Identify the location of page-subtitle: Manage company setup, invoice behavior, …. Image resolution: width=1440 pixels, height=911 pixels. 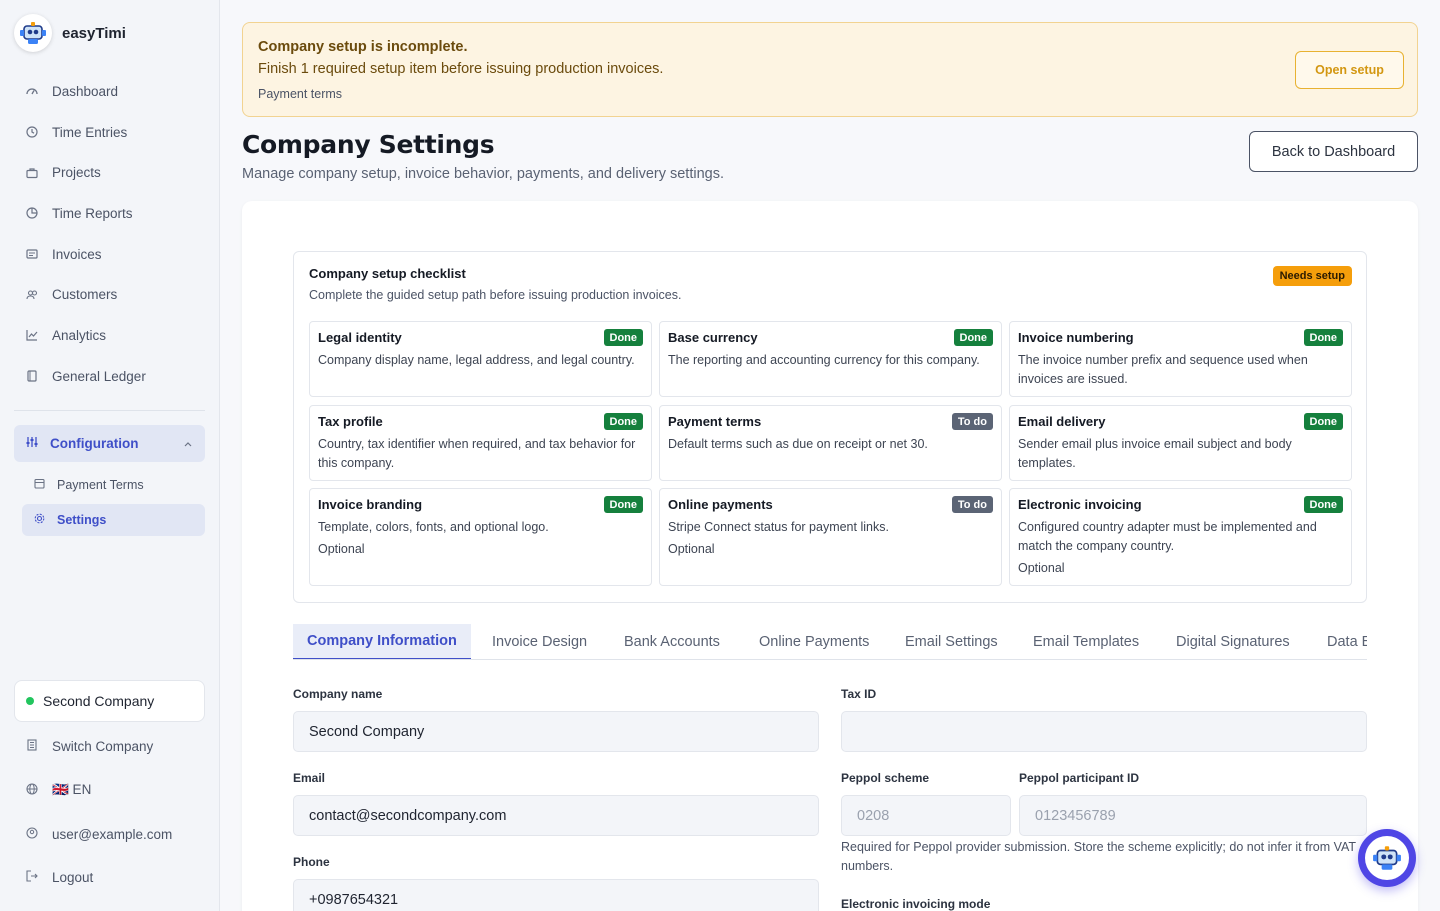
(483, 174).